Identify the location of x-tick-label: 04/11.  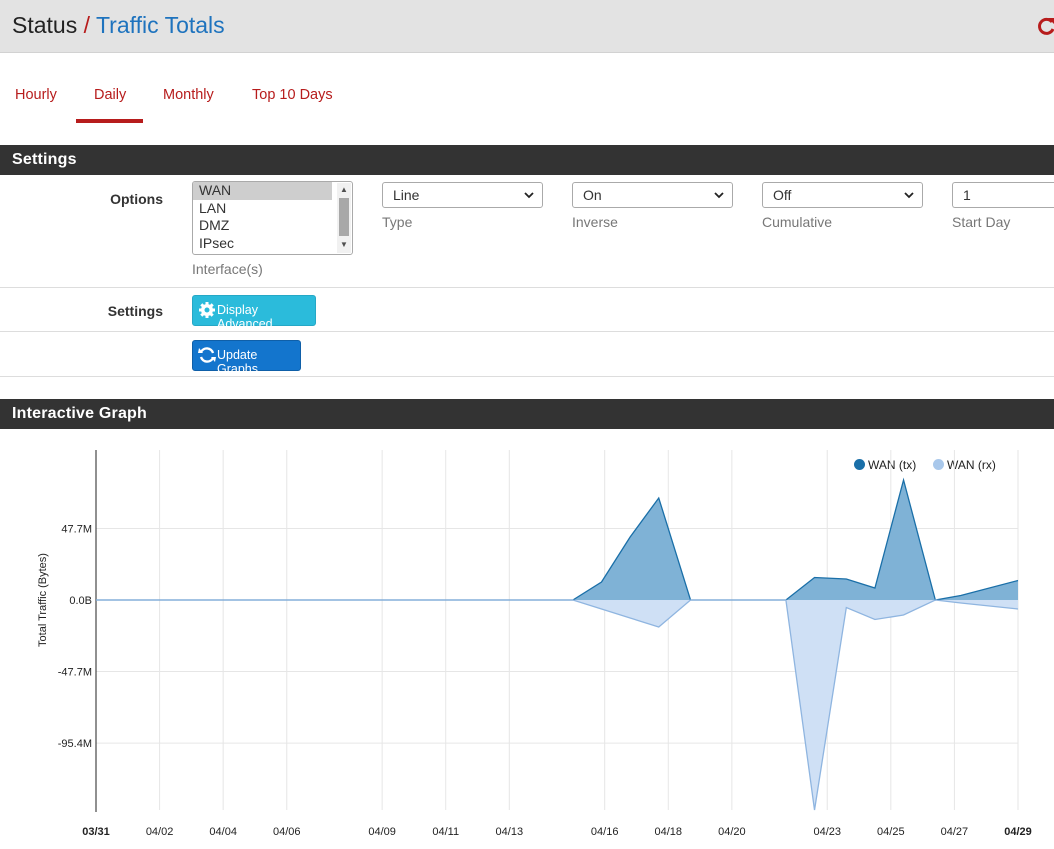
(445, 832).